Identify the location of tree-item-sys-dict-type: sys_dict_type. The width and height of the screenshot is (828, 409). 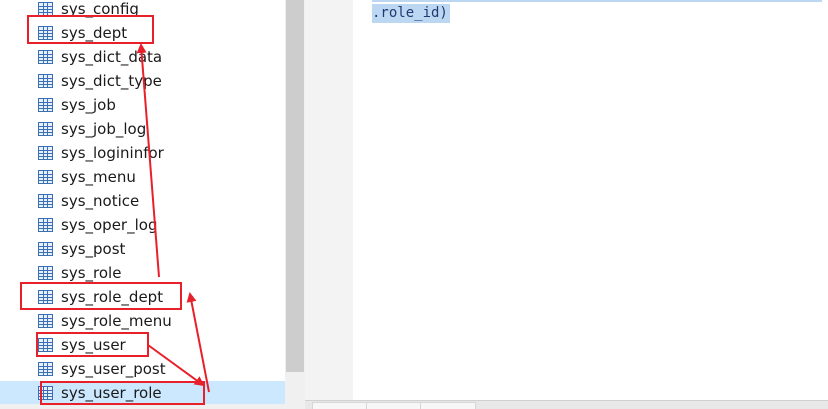
(142, 81).